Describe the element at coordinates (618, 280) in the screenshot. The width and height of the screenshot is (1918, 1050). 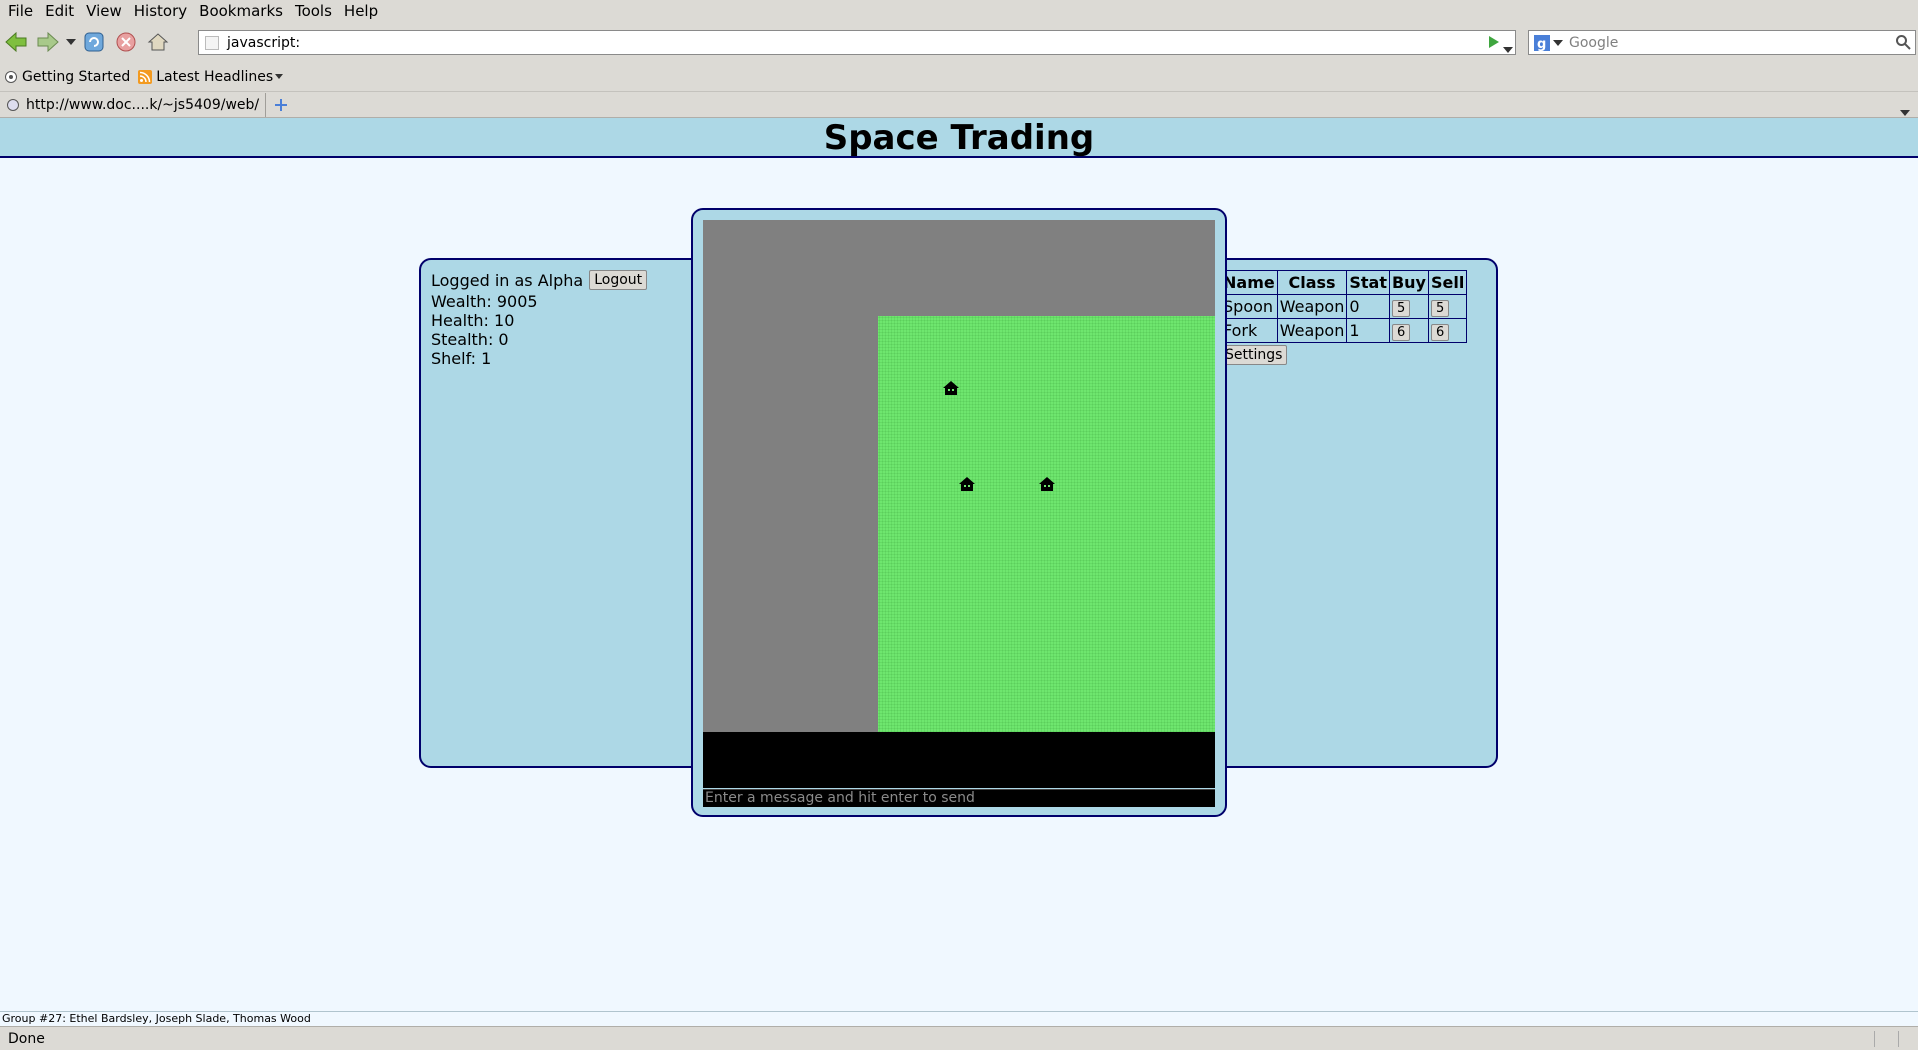
I see `logout-button: Logout` at that location.